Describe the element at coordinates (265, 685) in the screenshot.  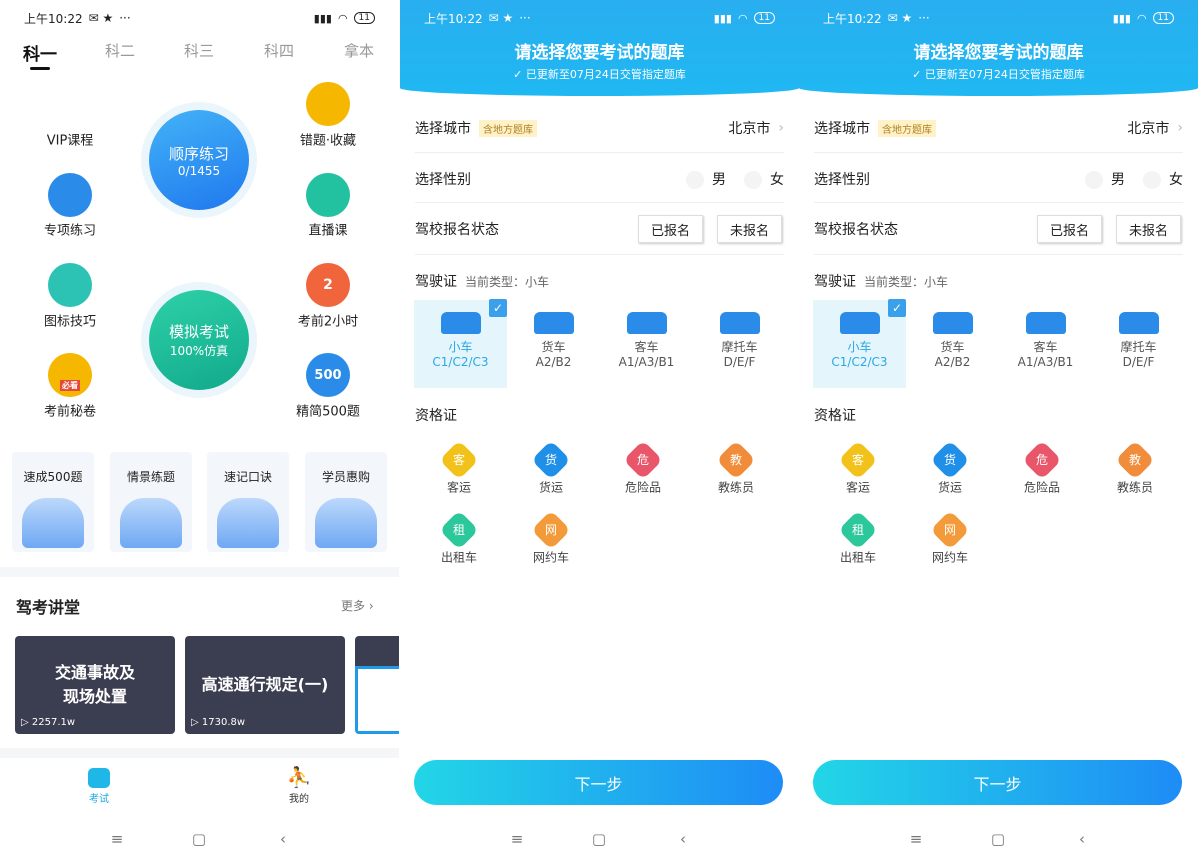
I see `video-card: 高速通行规定(一) ▷ 1730.8w` at that location.